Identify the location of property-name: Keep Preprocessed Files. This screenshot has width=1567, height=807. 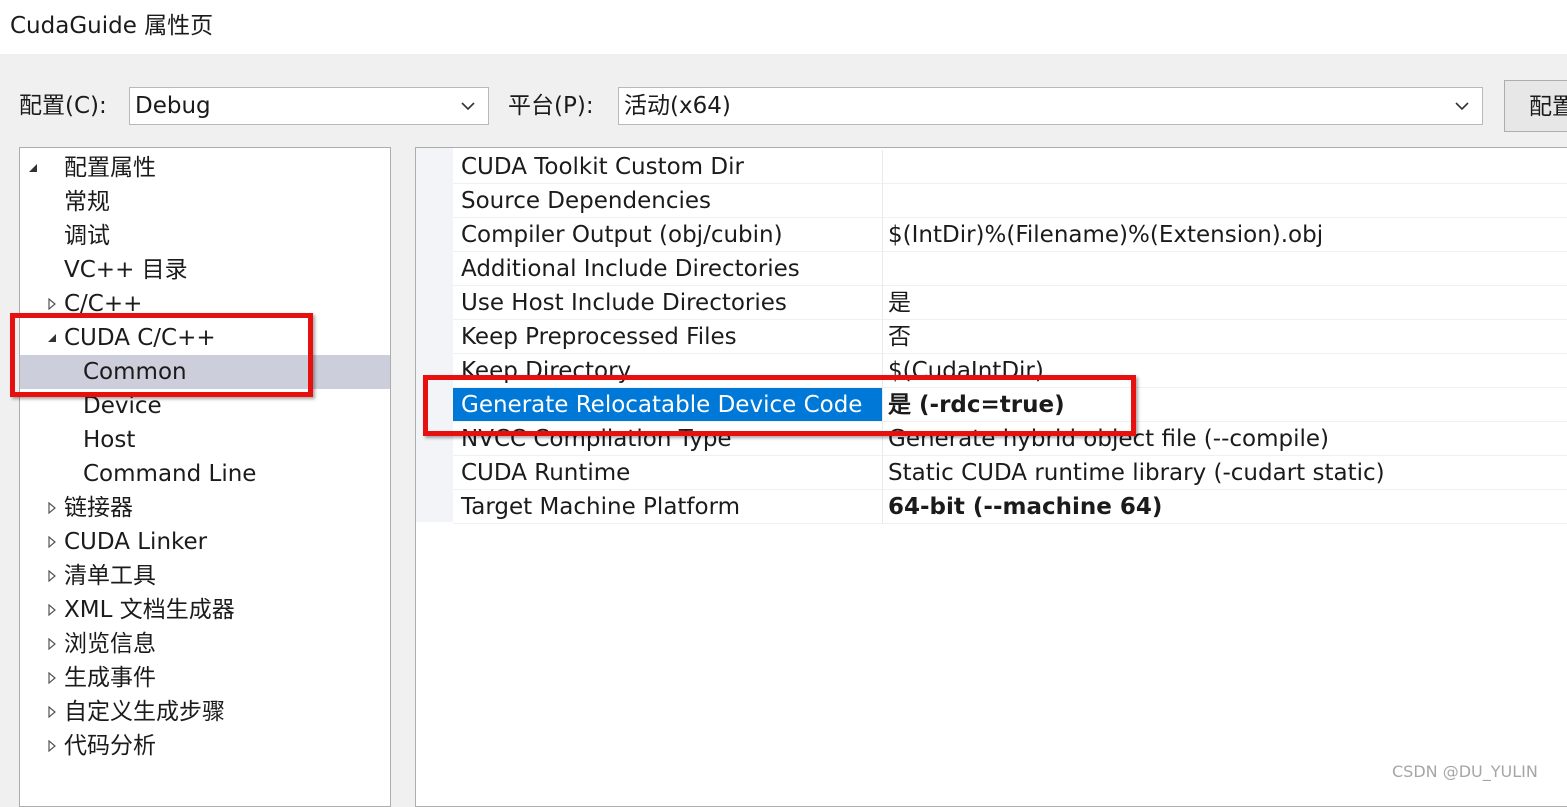
(668, 337).